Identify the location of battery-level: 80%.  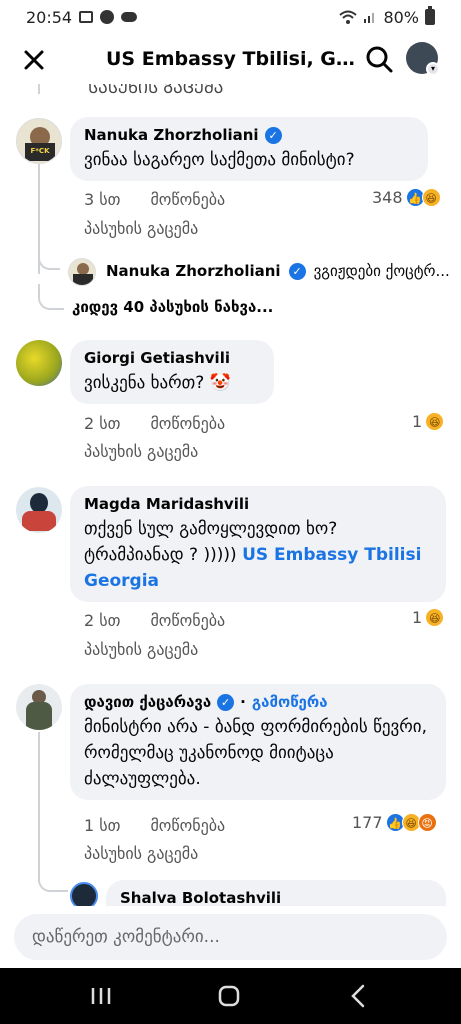
(401, 17).